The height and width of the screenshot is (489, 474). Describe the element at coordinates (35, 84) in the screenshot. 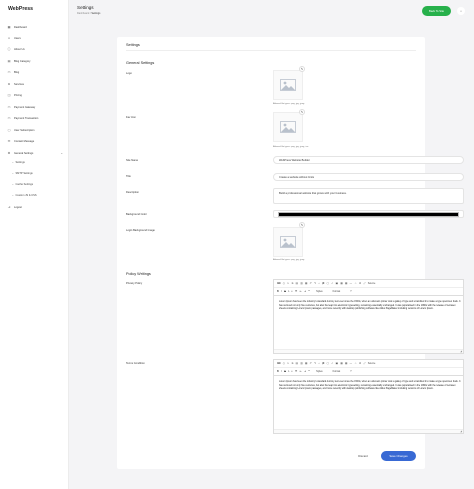

I see `sidebar-item-services: ⧉ Services` at that location.